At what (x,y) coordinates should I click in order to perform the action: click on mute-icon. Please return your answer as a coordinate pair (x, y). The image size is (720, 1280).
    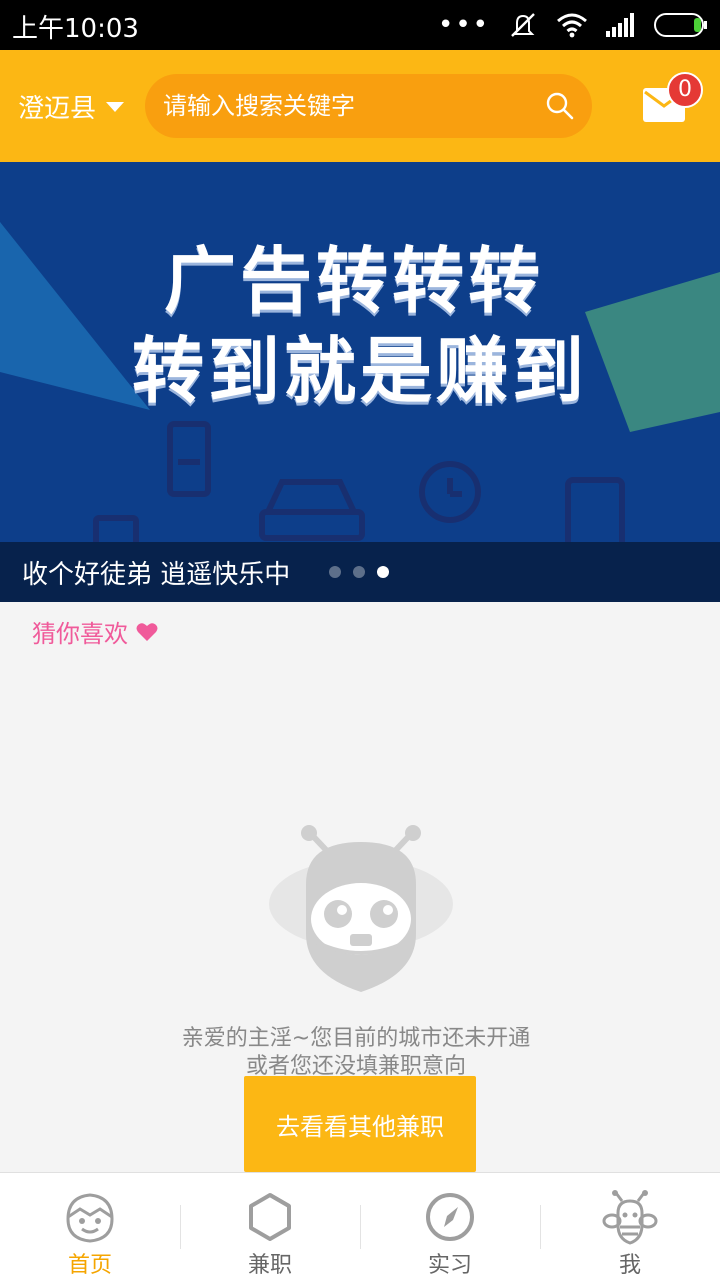
    Looking at the image, I should click on (523, 25).